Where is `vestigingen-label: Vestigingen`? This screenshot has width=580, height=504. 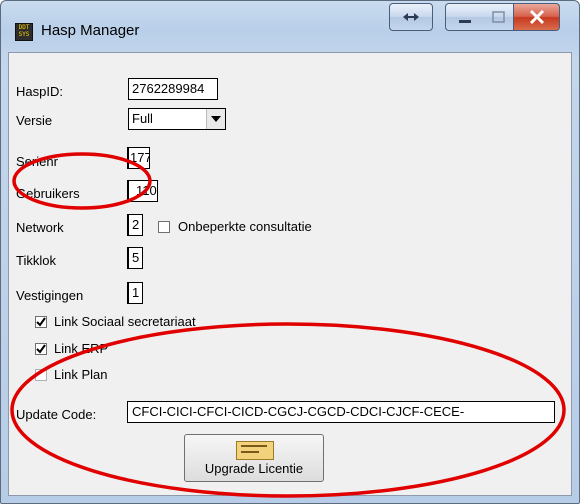
vestigingen-label: Vestigingen is located at coordinates (50, 295).